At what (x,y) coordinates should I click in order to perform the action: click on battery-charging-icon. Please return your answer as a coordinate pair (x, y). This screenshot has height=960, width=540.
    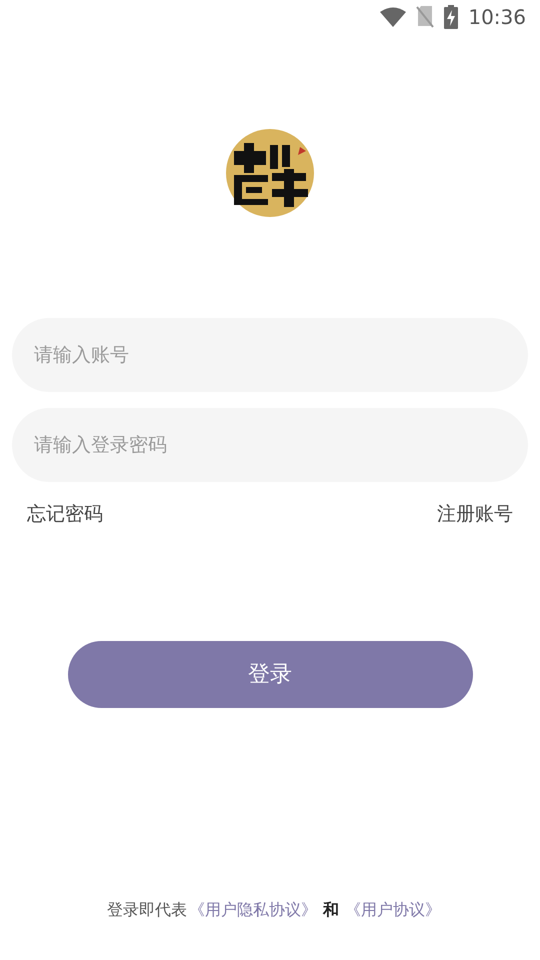
    Looking at the image, I should click on (451, 17).